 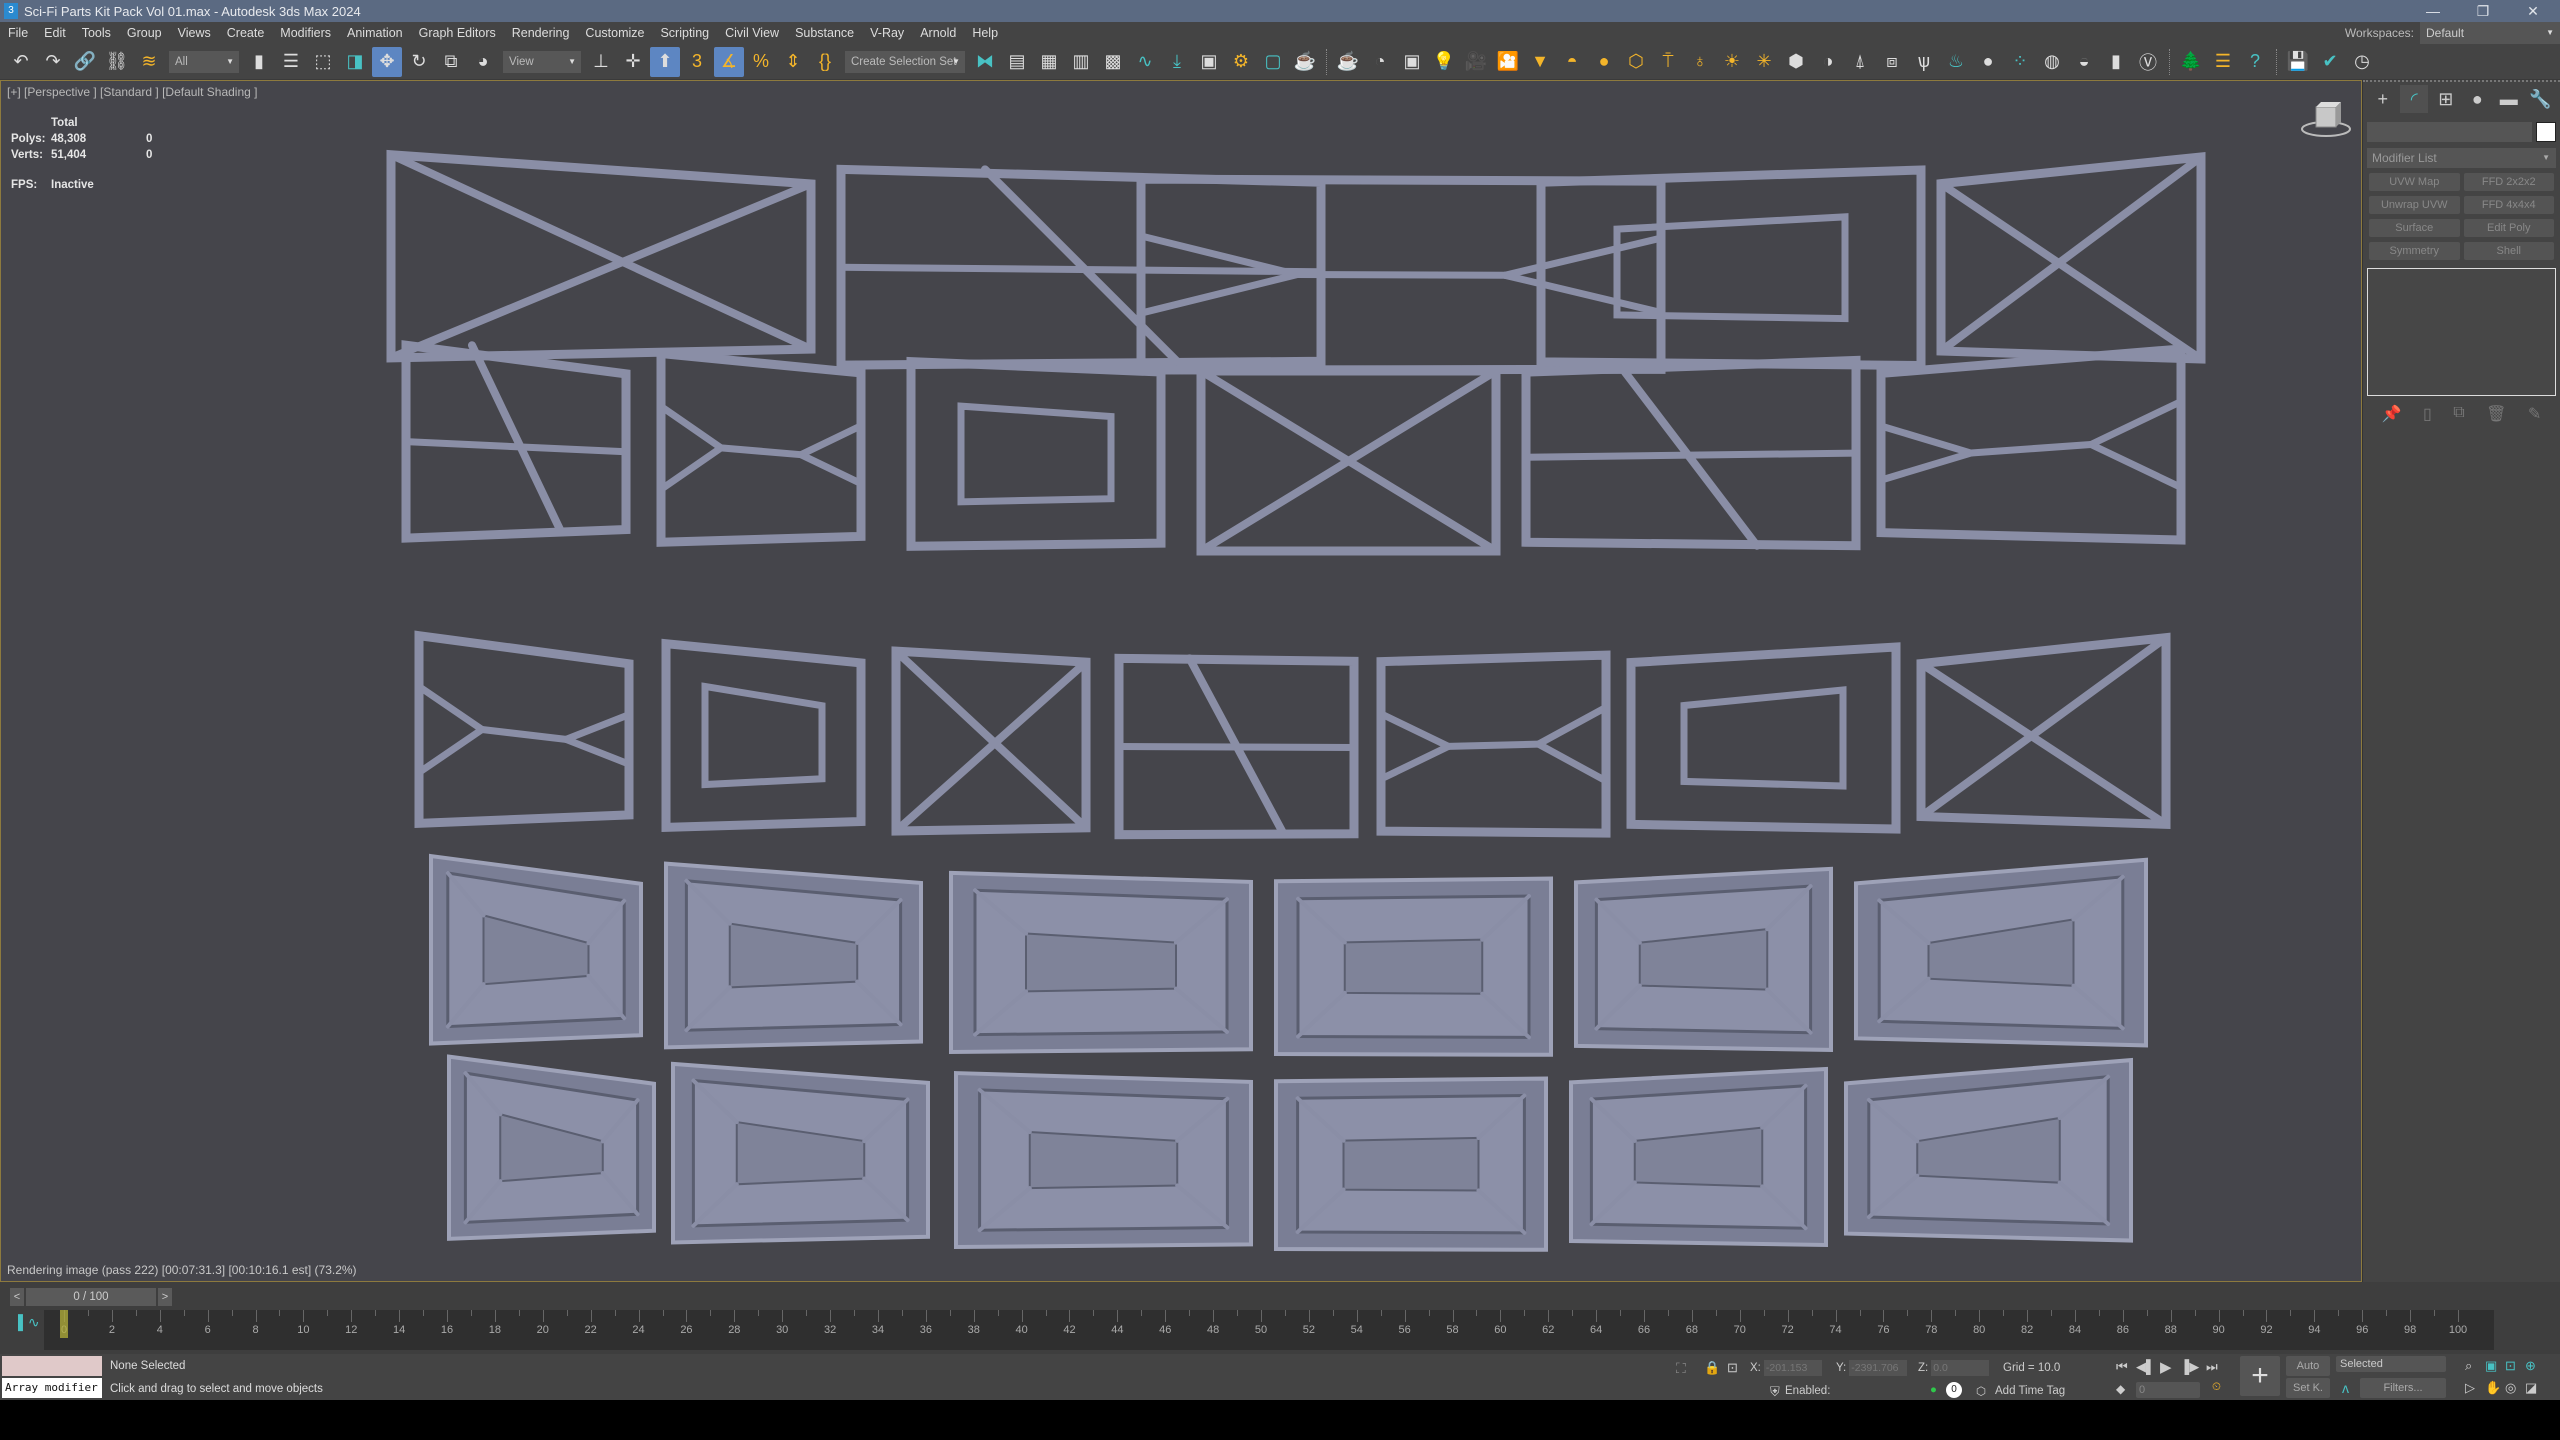 I want to click on named-selection-dropdown: Create Selection Set, so click(x=905, y=61).